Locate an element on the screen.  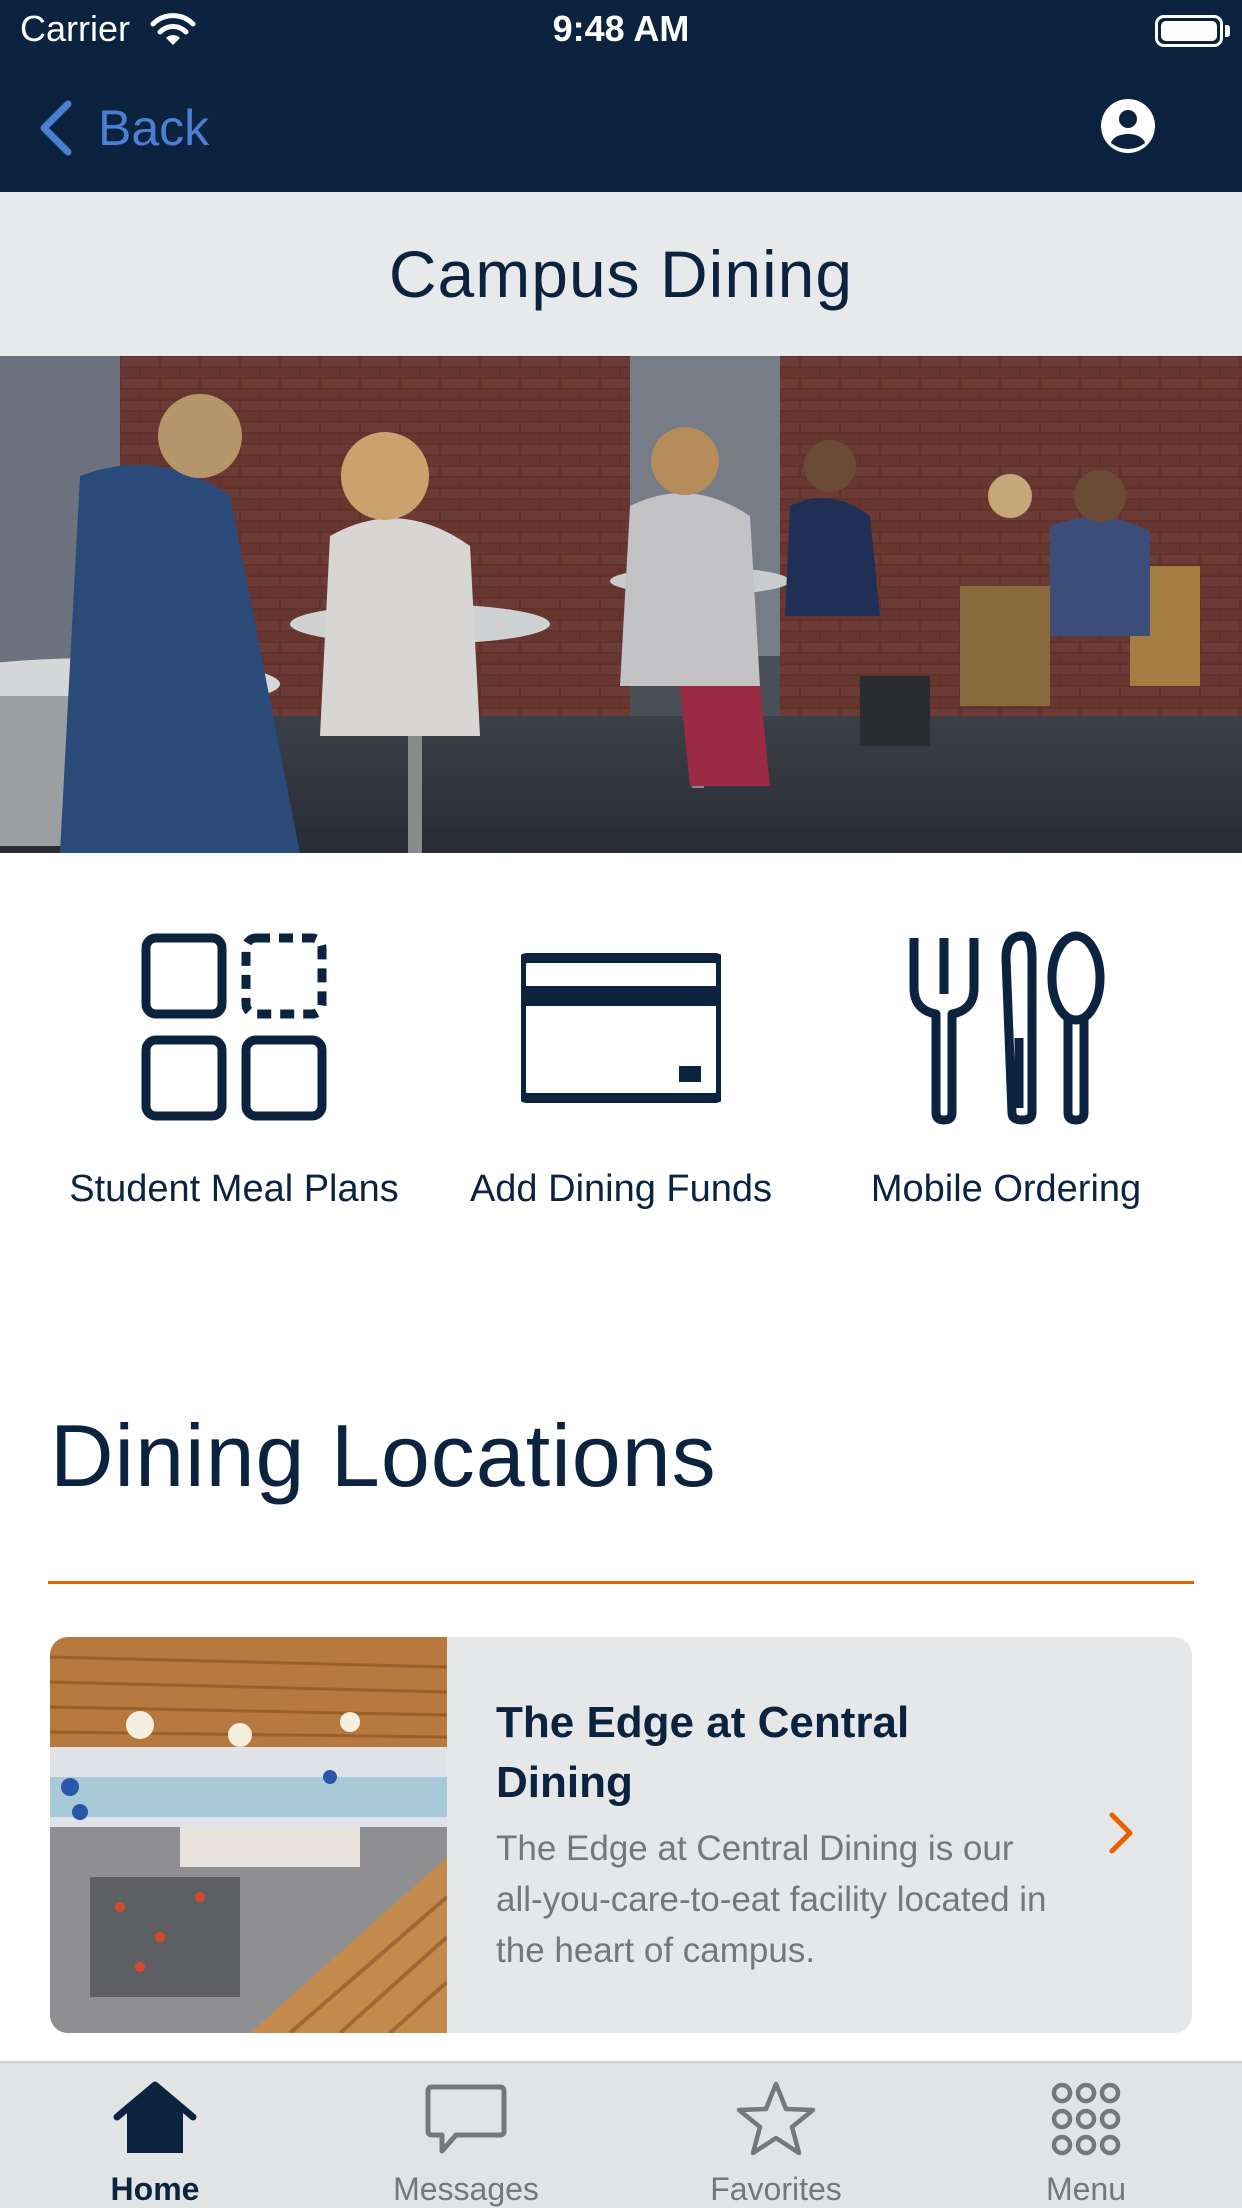
tab-label: Favorites is located at coordinates (776, 2189).